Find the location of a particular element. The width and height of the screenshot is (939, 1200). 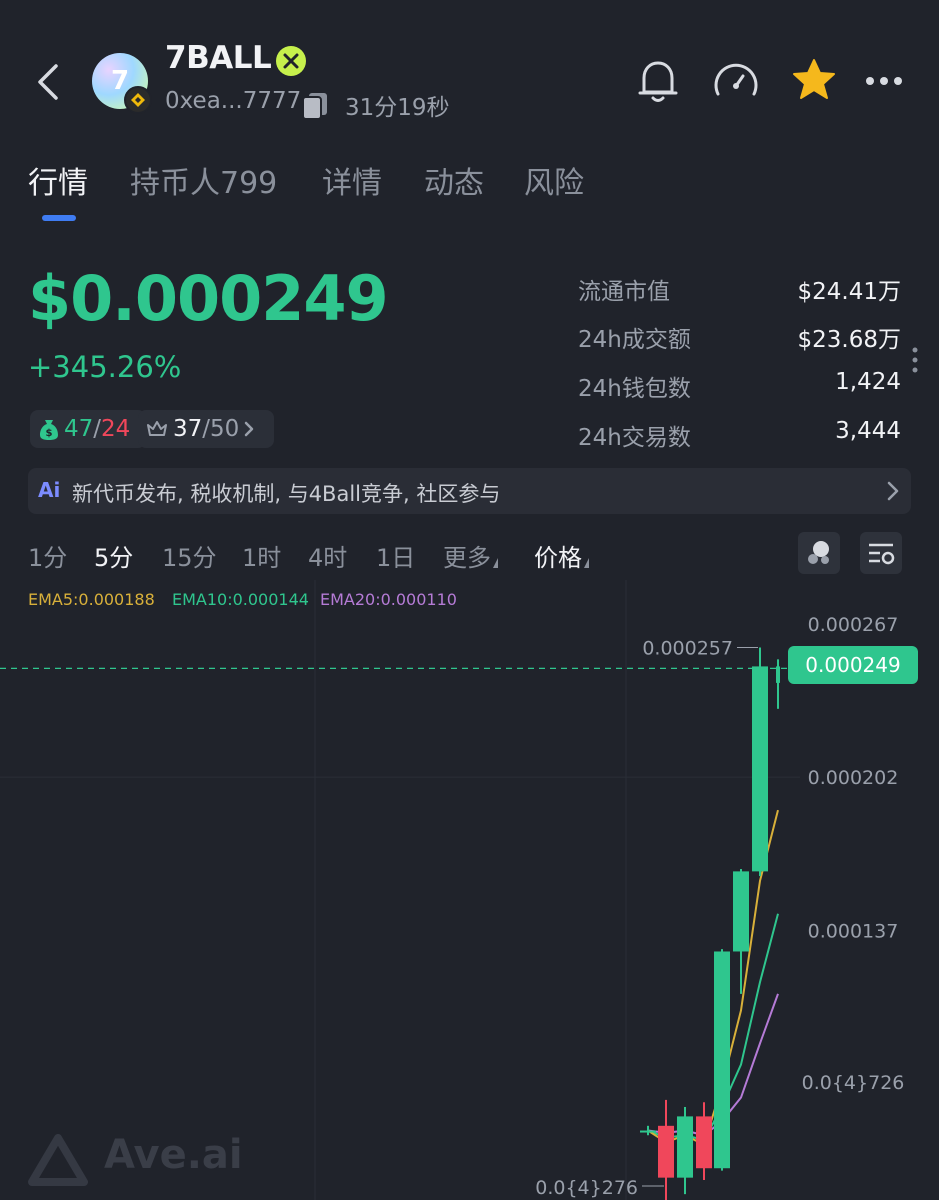

copy-icon is located at coordinates (316, 105).